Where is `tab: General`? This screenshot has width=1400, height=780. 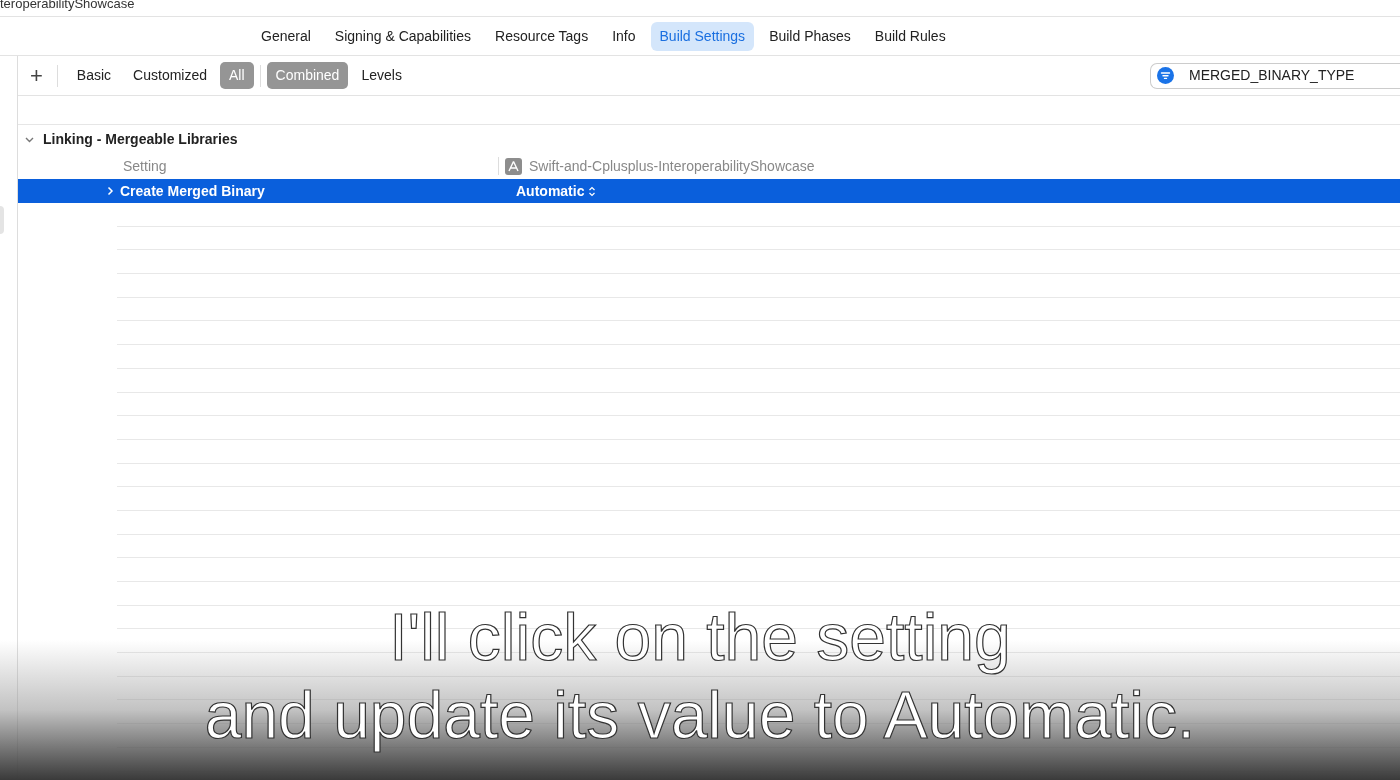 tab: General is located at coordinates (286, 36).